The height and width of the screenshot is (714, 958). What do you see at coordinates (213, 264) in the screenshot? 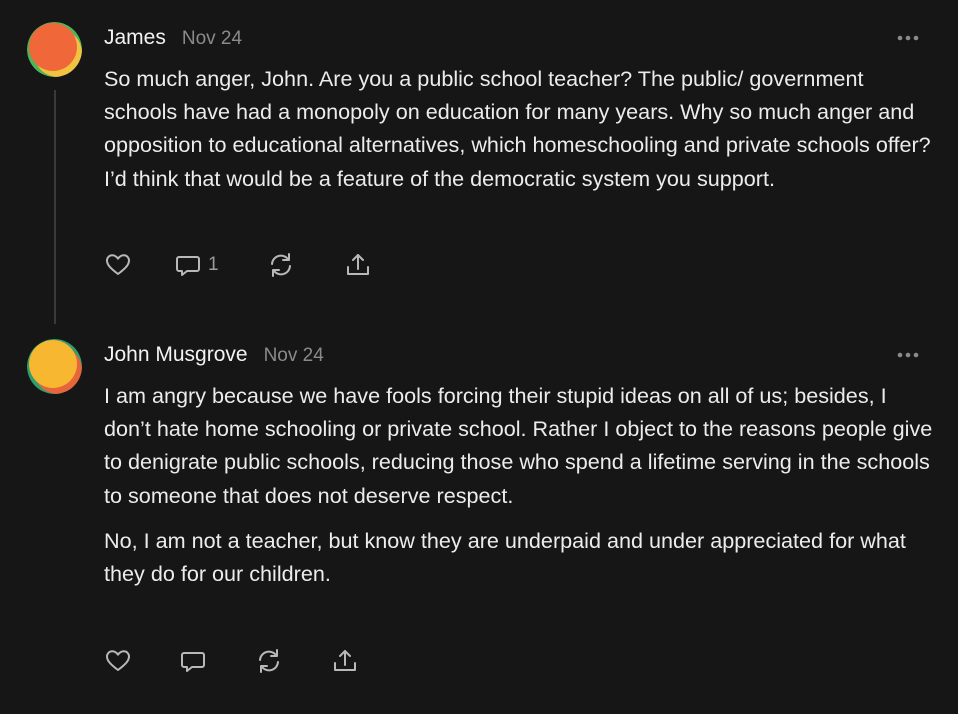
I see `reply-count: 1` at bounding box center [213, 264].